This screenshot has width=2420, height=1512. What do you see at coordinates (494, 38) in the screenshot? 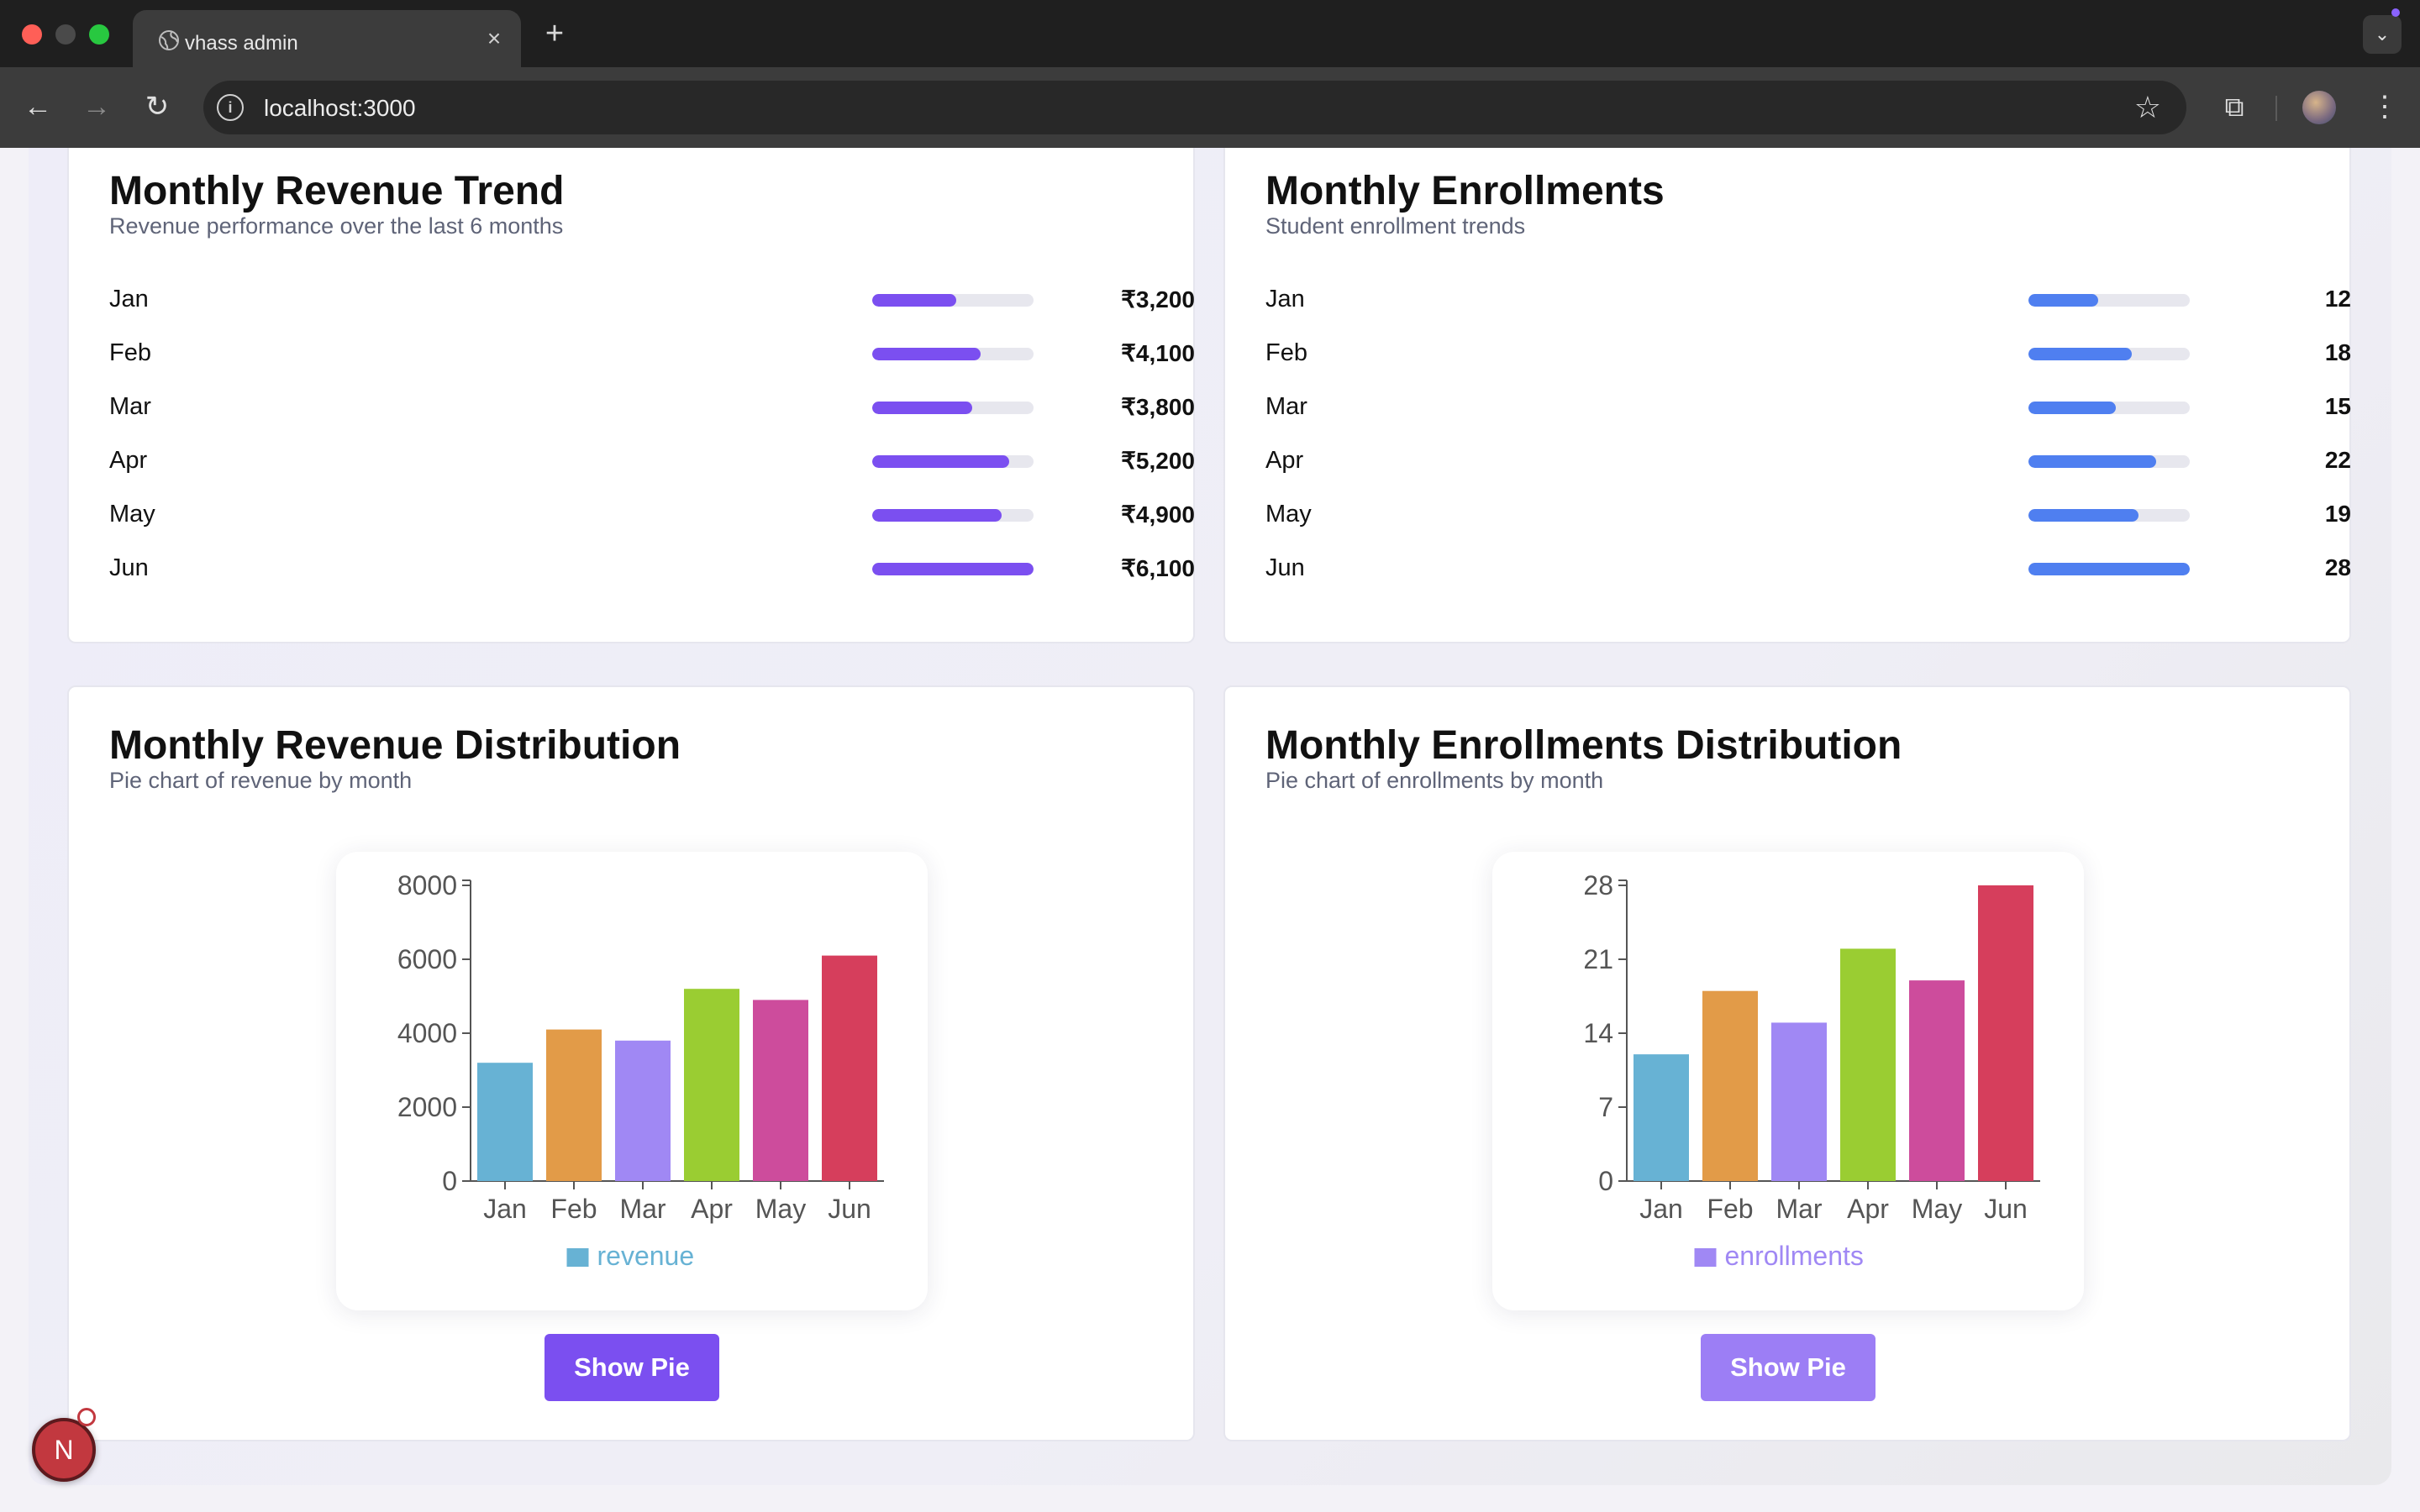
I see `close-tab-icon: ×` at bounding box center [494, 38].